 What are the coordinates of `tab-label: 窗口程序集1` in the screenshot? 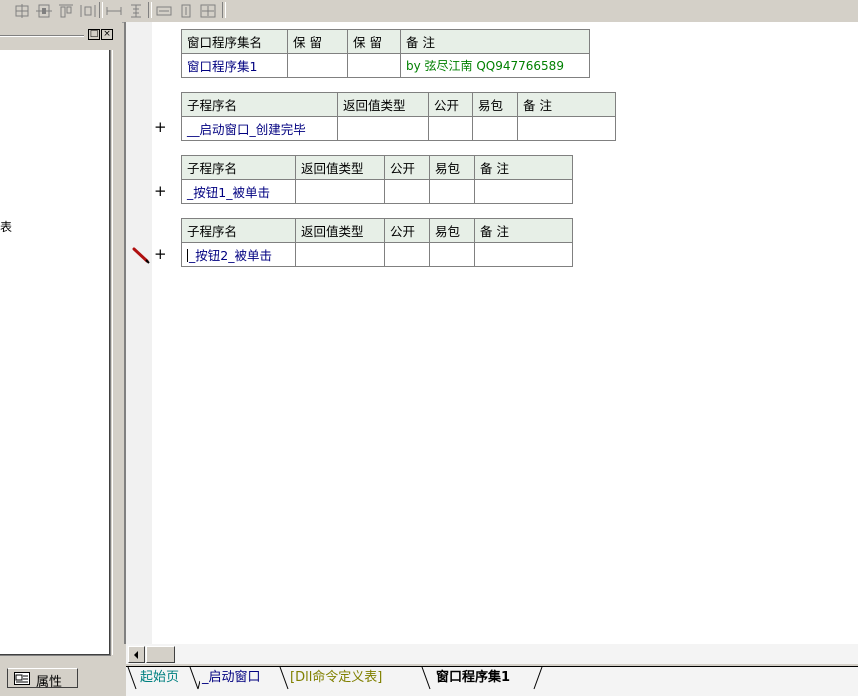 It's located at (473, 677).